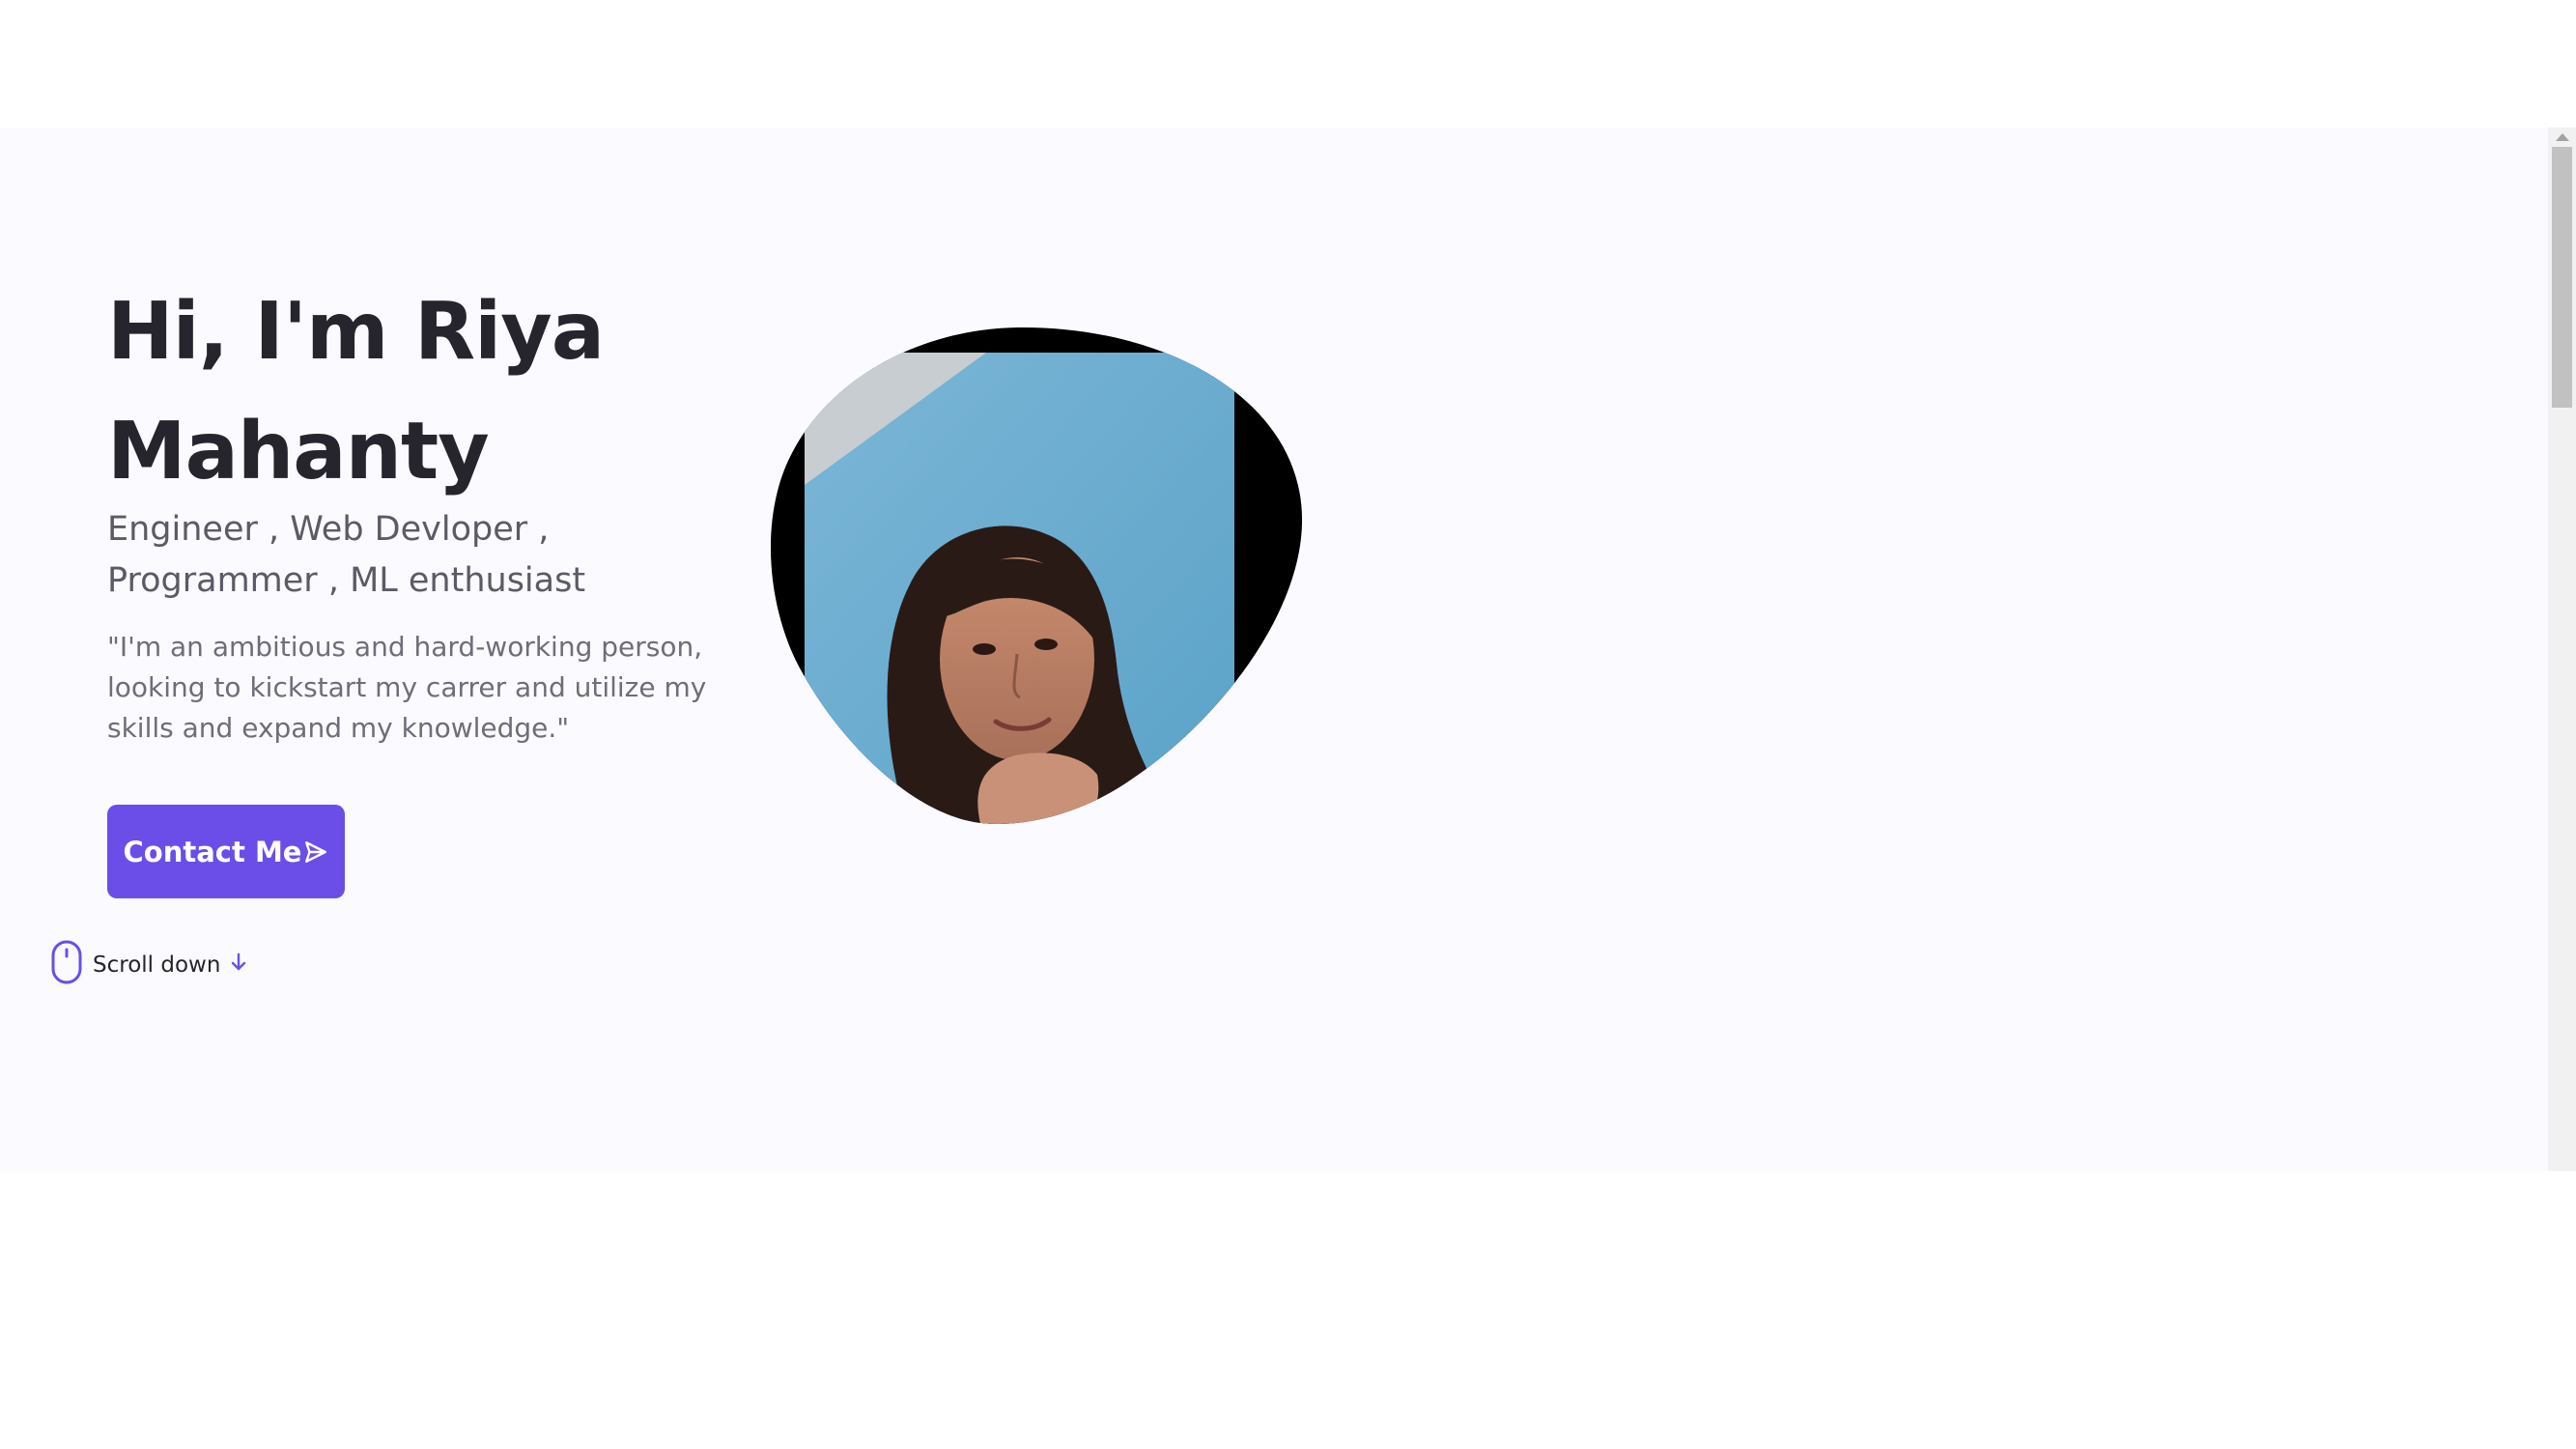 The width and height of the screenshot is (2576, 1449). What do you see at coordinates (157, 965) in the screenshot?
I see `scroll-down-label: Scroll down` at bounding box center [157, 965].